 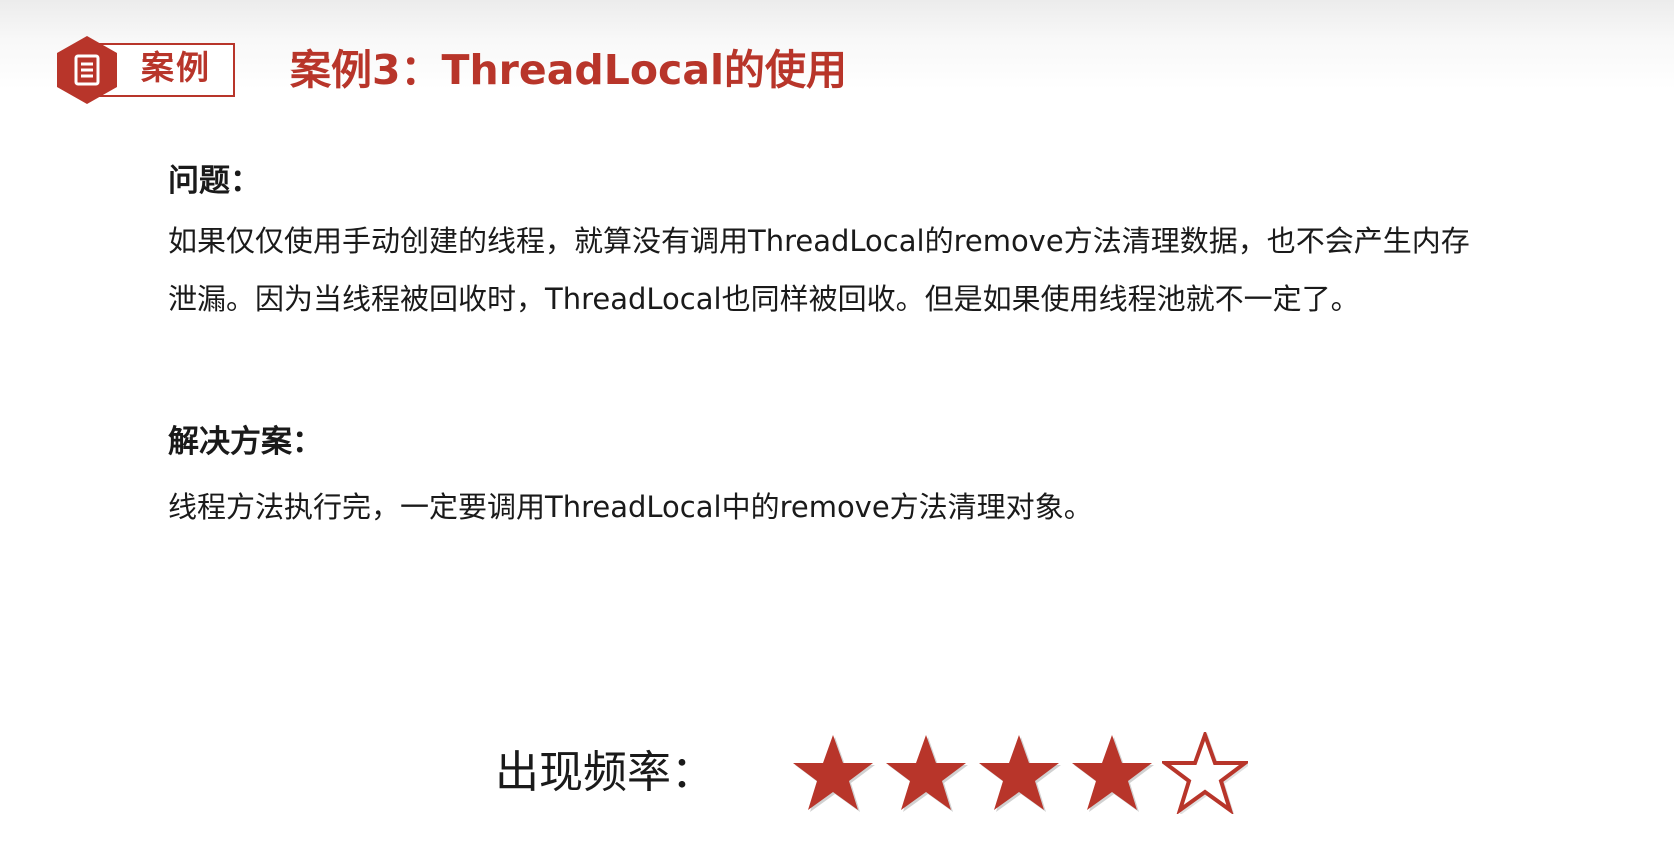 I want to click on problem-heading: 问题：, so click(x=214, y=181).